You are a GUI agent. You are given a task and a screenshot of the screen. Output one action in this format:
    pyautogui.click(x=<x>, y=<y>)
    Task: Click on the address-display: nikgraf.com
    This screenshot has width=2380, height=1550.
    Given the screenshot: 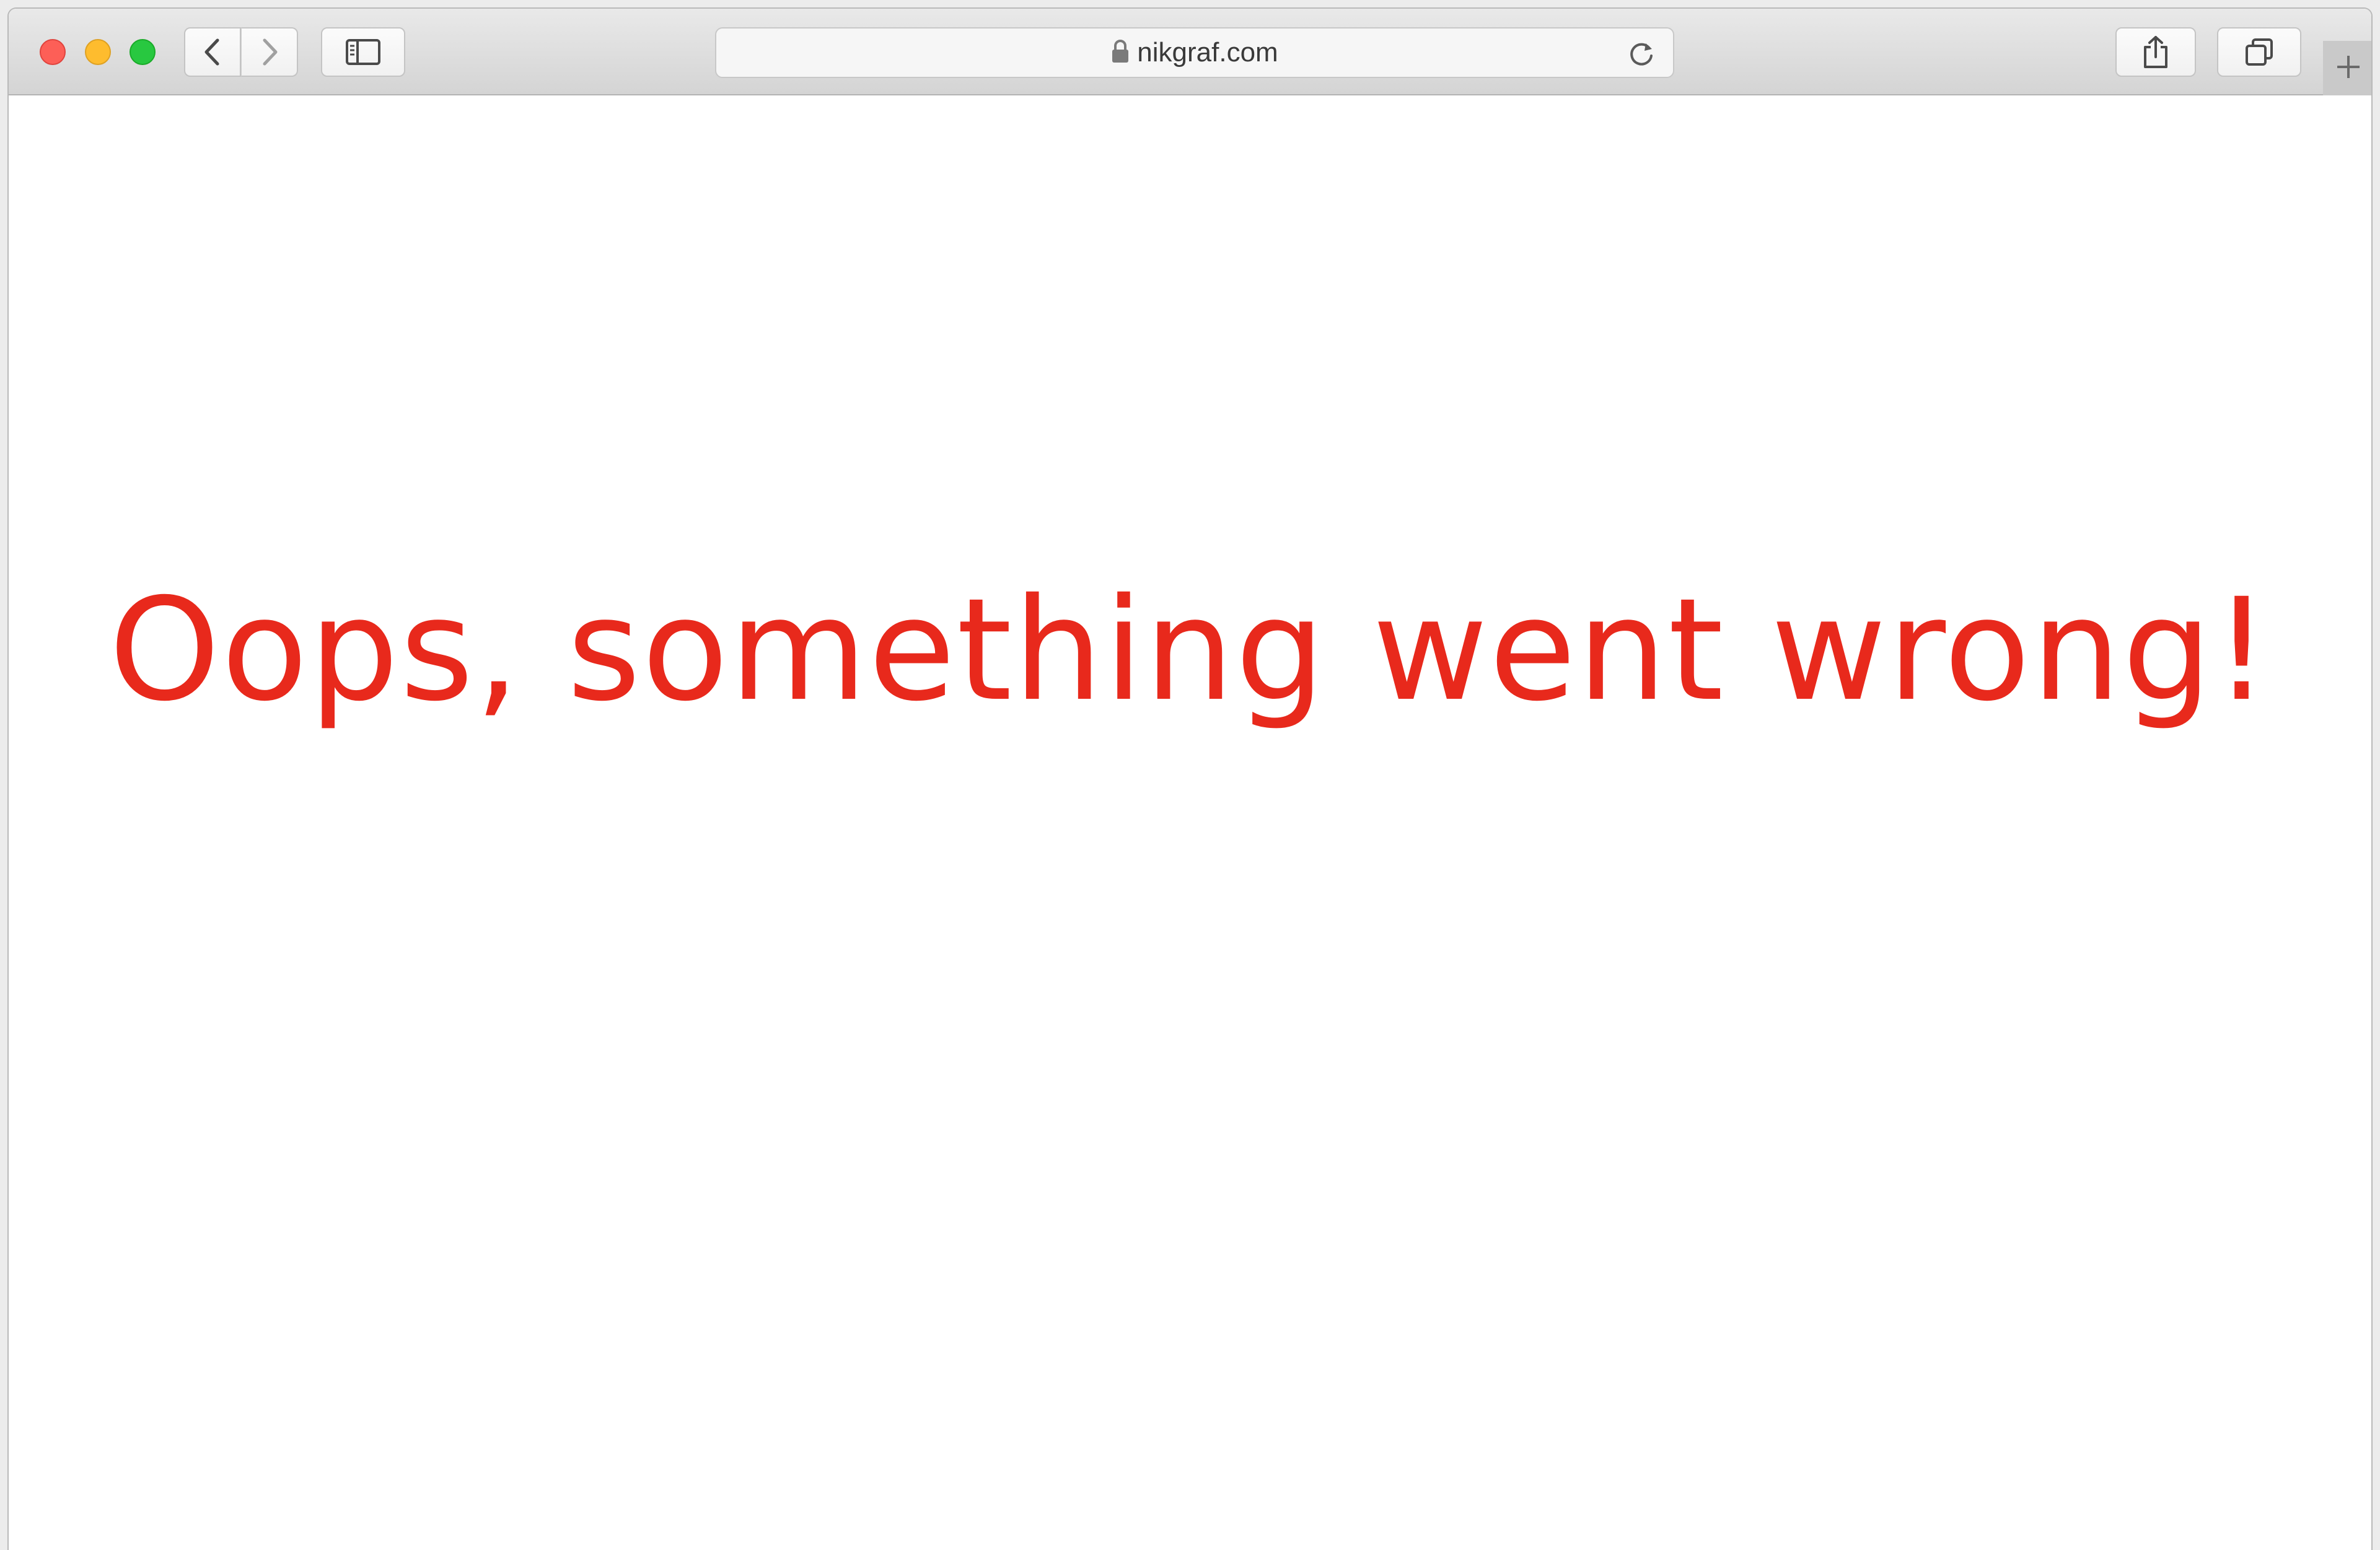 What is the action you would take?
    pyautogui.click(x=1194, y=52)
    